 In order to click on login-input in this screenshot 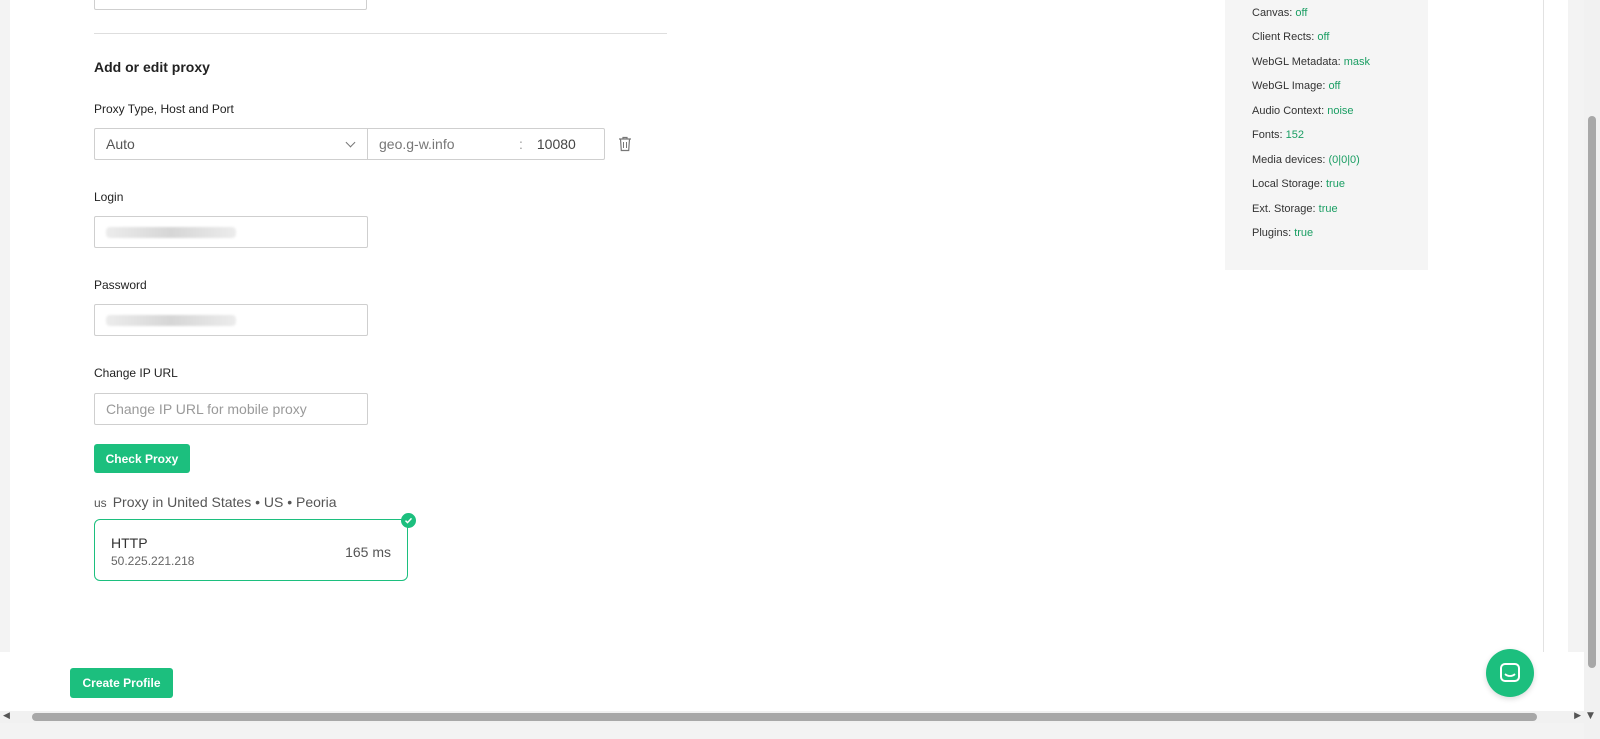, I will do `click(231, 232)`.